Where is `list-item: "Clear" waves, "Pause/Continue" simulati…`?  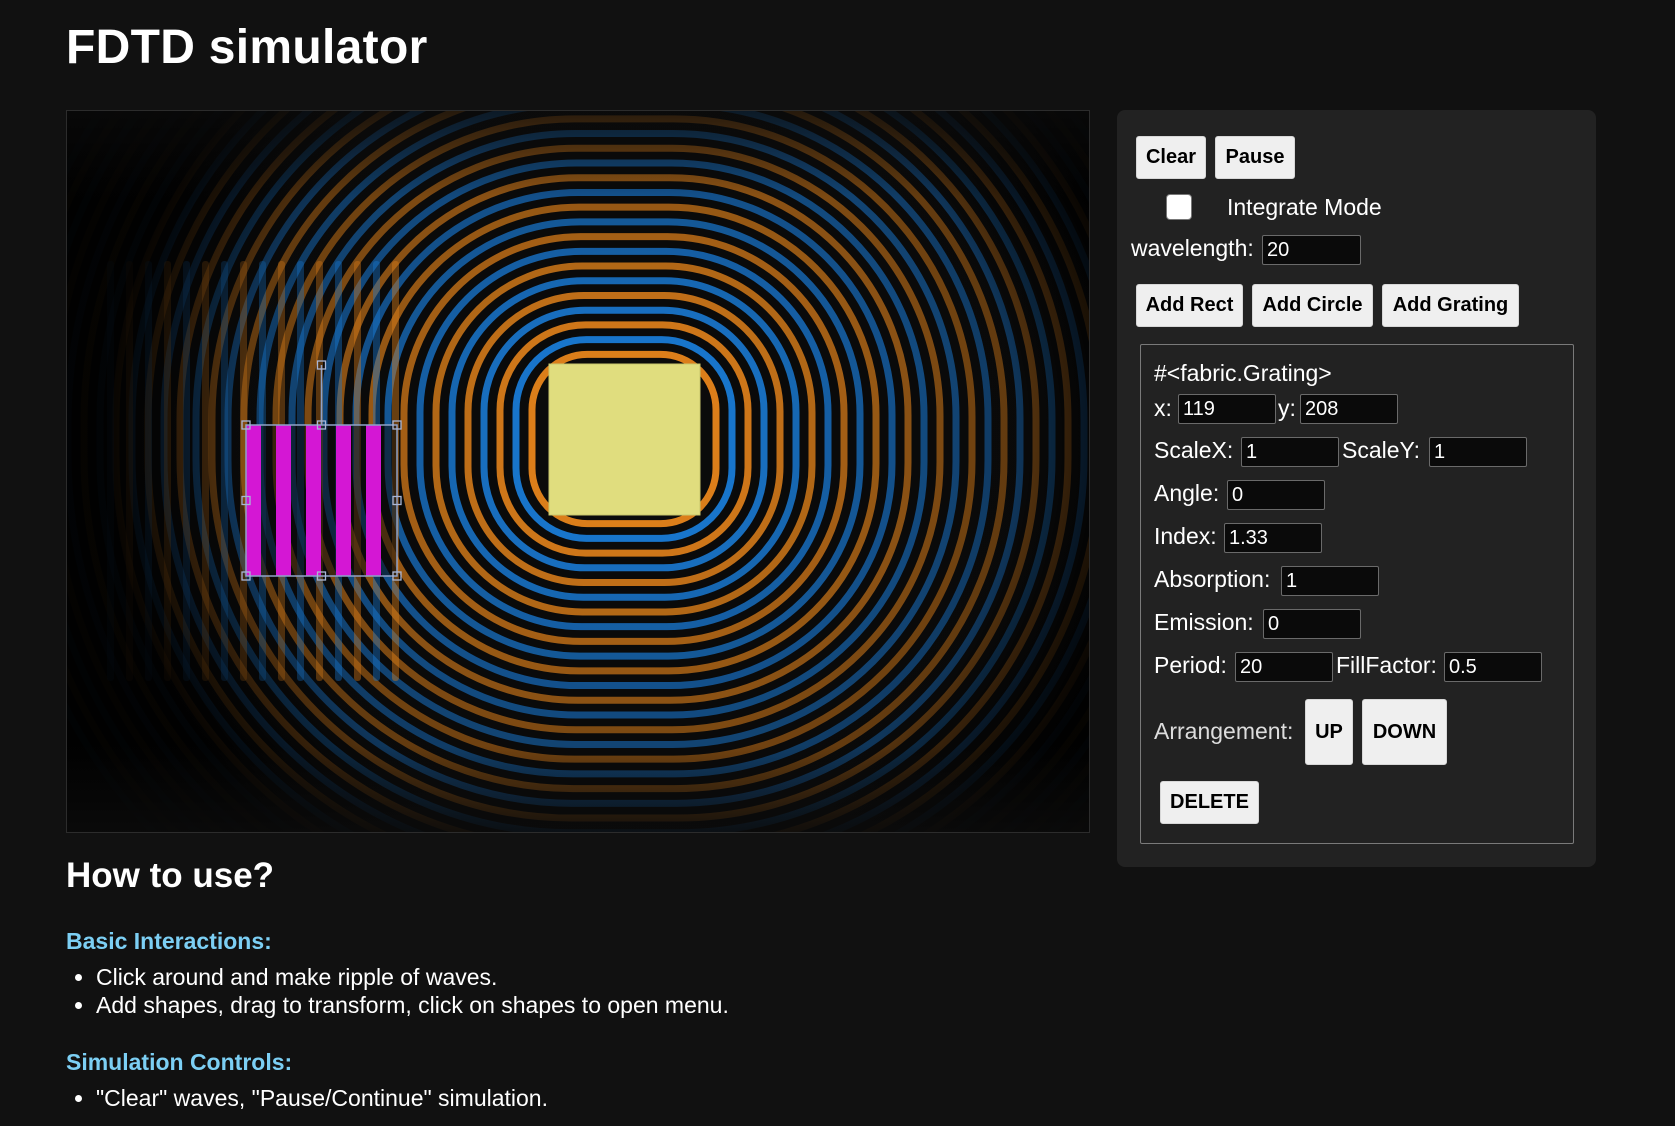 list-item: "Clear" waves, "Pause/Continue" simulati… is located at coordinates (581, 1098).